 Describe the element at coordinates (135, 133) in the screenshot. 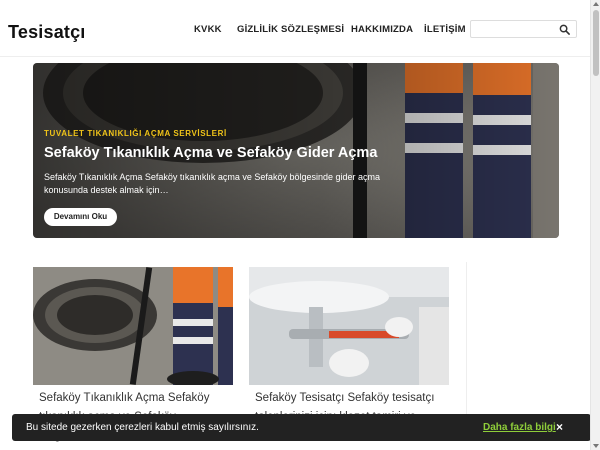

I see `hero-category: TUVALET TIKANIKLIĞI AÇMA SERVİSLERİ` at that location.